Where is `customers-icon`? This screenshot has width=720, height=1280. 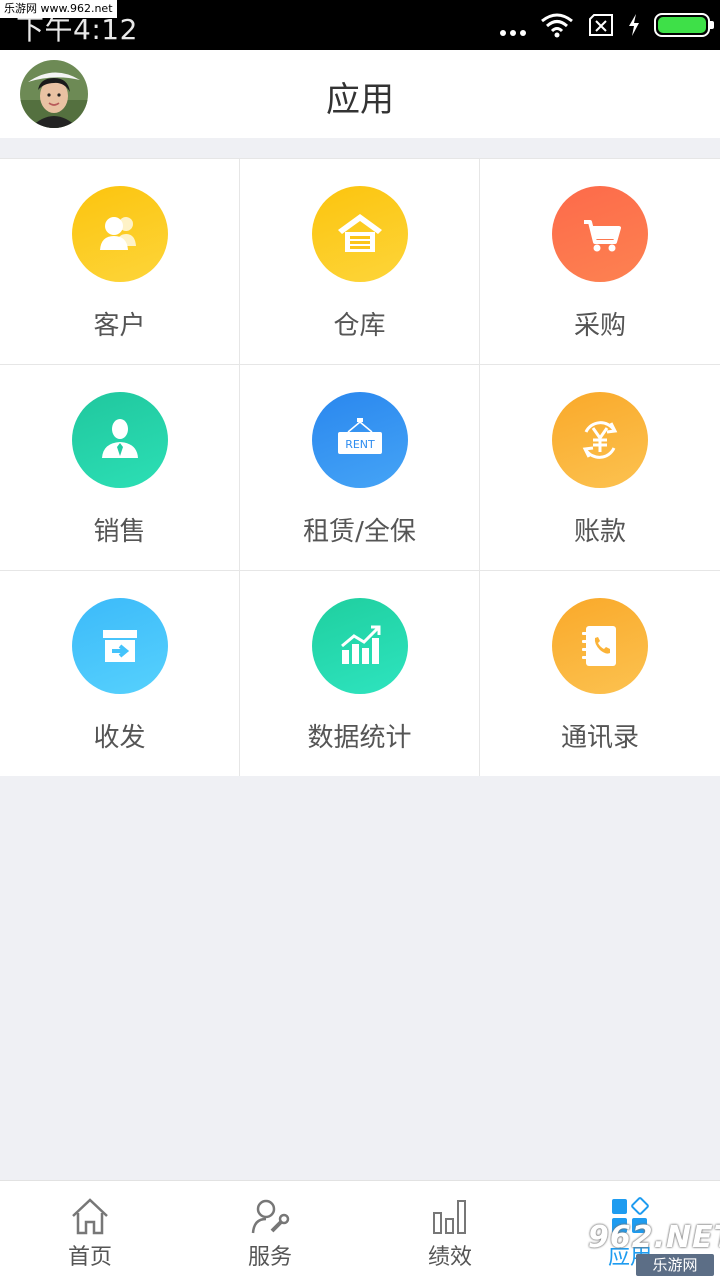
customers-icon is located at coordinates (119, 234).